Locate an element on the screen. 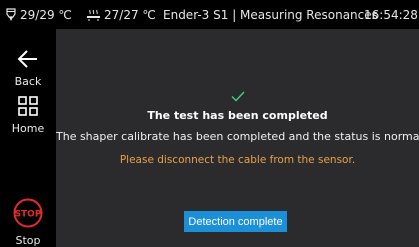 The height and width of the screenshot is (247, 419). checkmark-icon is located at coordinates (237, 96).